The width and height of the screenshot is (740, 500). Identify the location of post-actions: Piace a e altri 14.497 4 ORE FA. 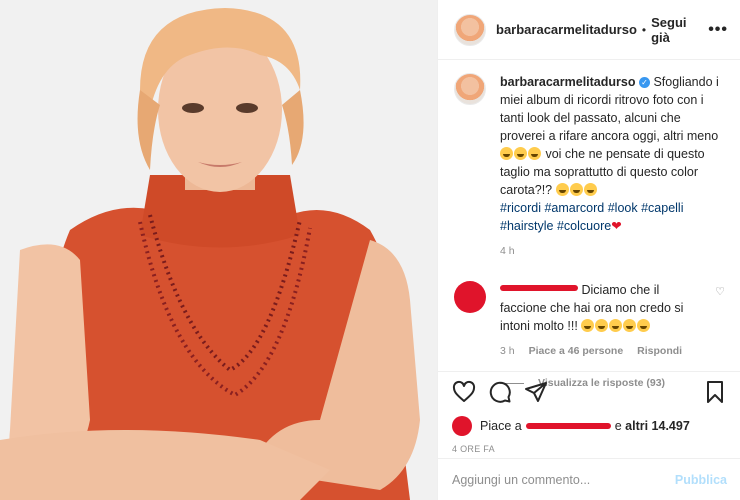
(589, 412).